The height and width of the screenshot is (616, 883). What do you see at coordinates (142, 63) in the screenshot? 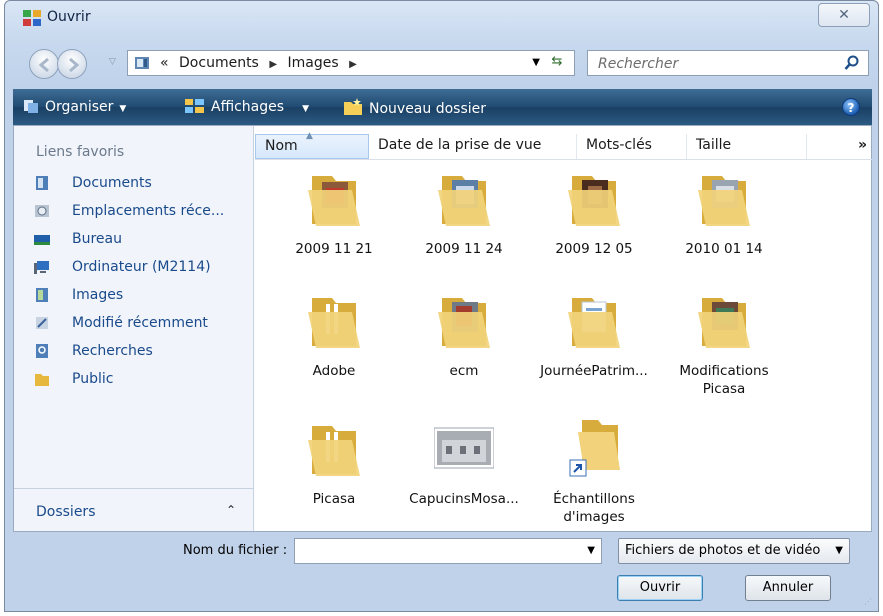
I see `location-icon` at bounding box center [142, 63].